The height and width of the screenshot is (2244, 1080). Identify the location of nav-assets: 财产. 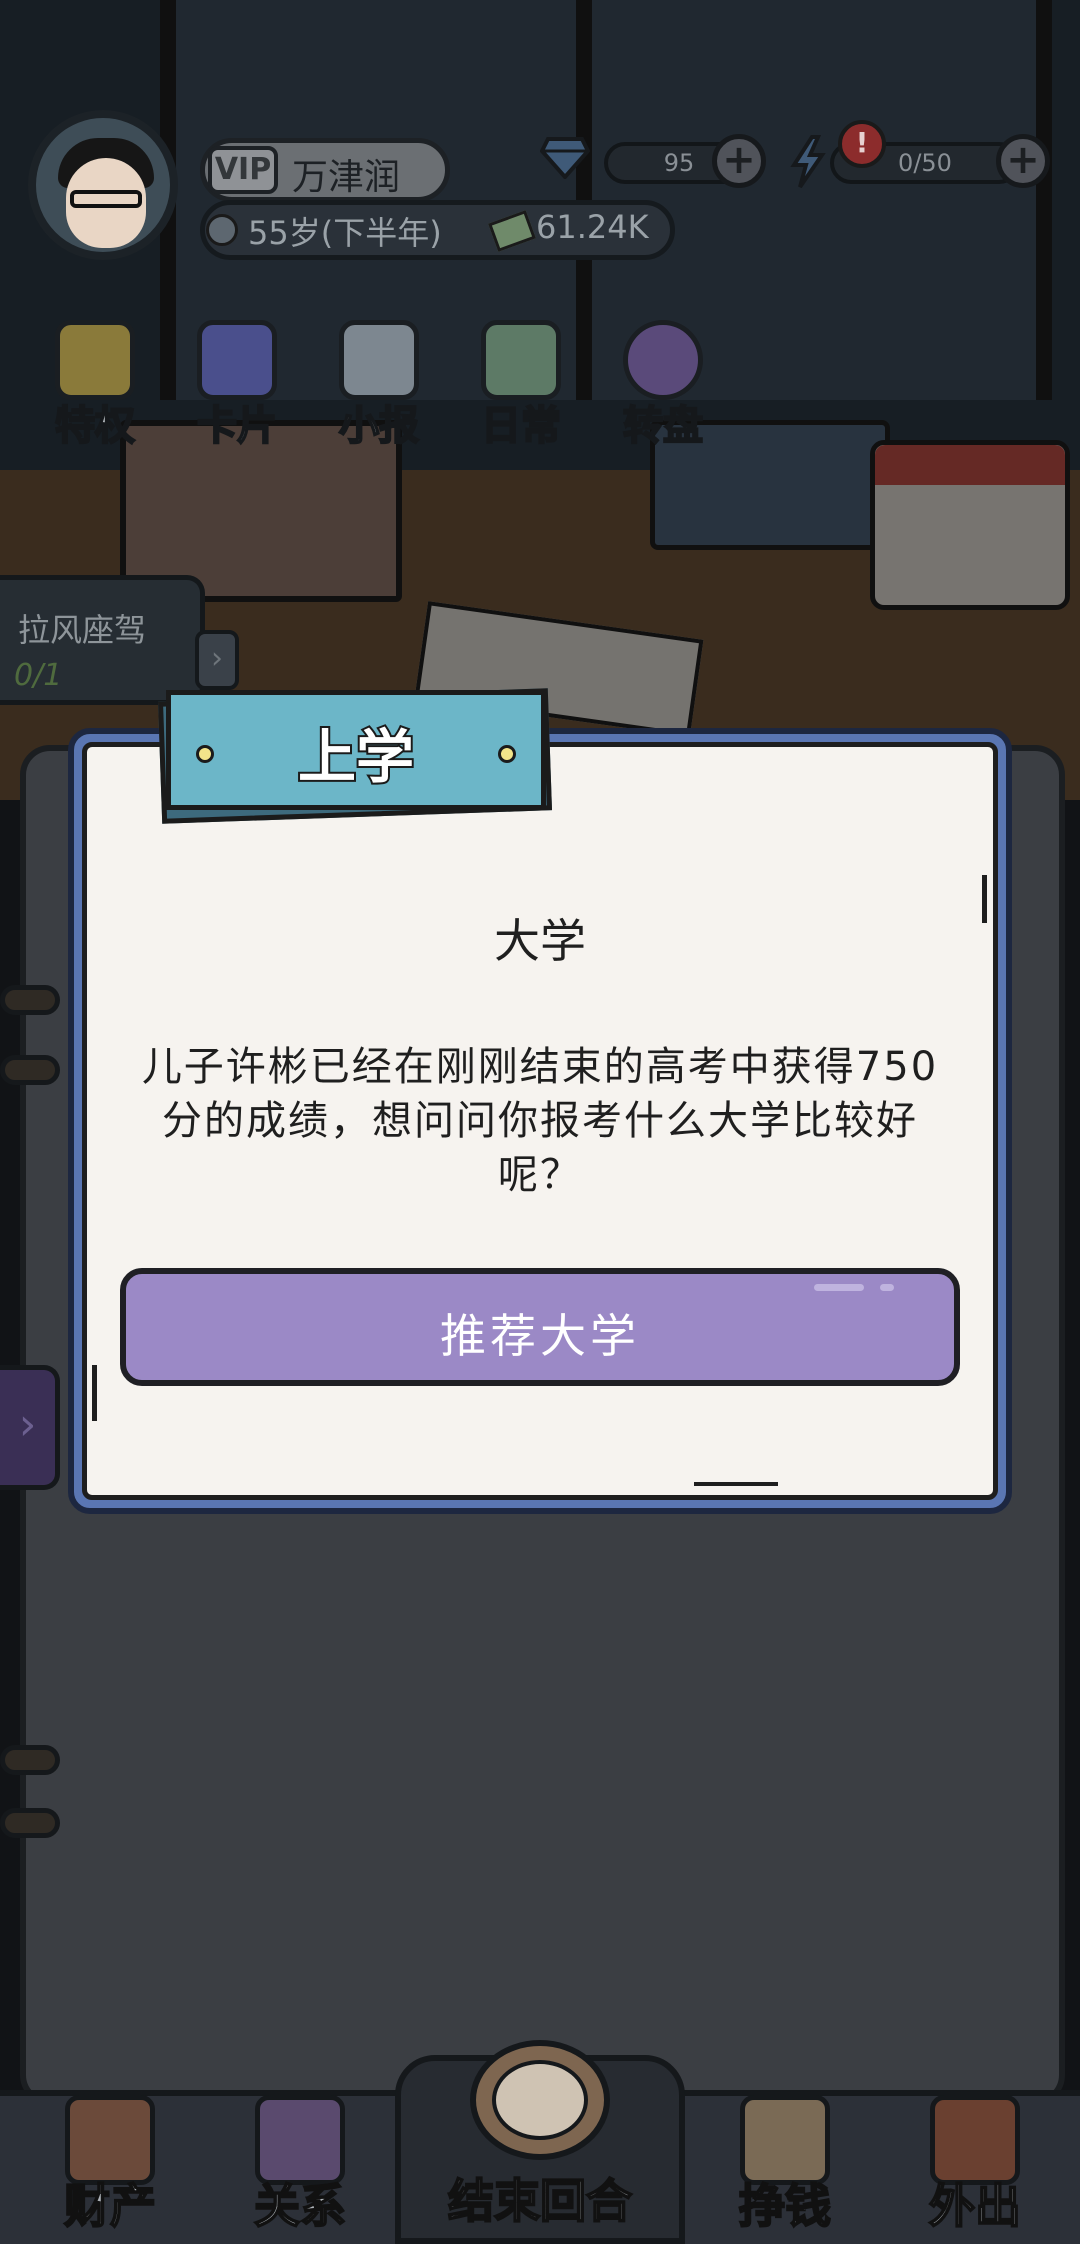
(110, 2169).